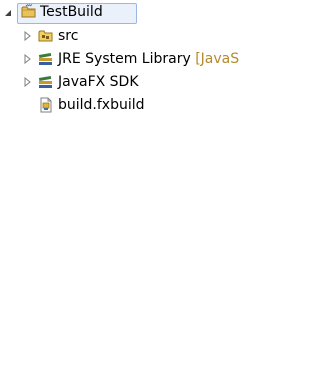  What do you see at coordinates (46, 36) in the screenshot?
I see `package-folder-icon` at bounding box center [46, 36].